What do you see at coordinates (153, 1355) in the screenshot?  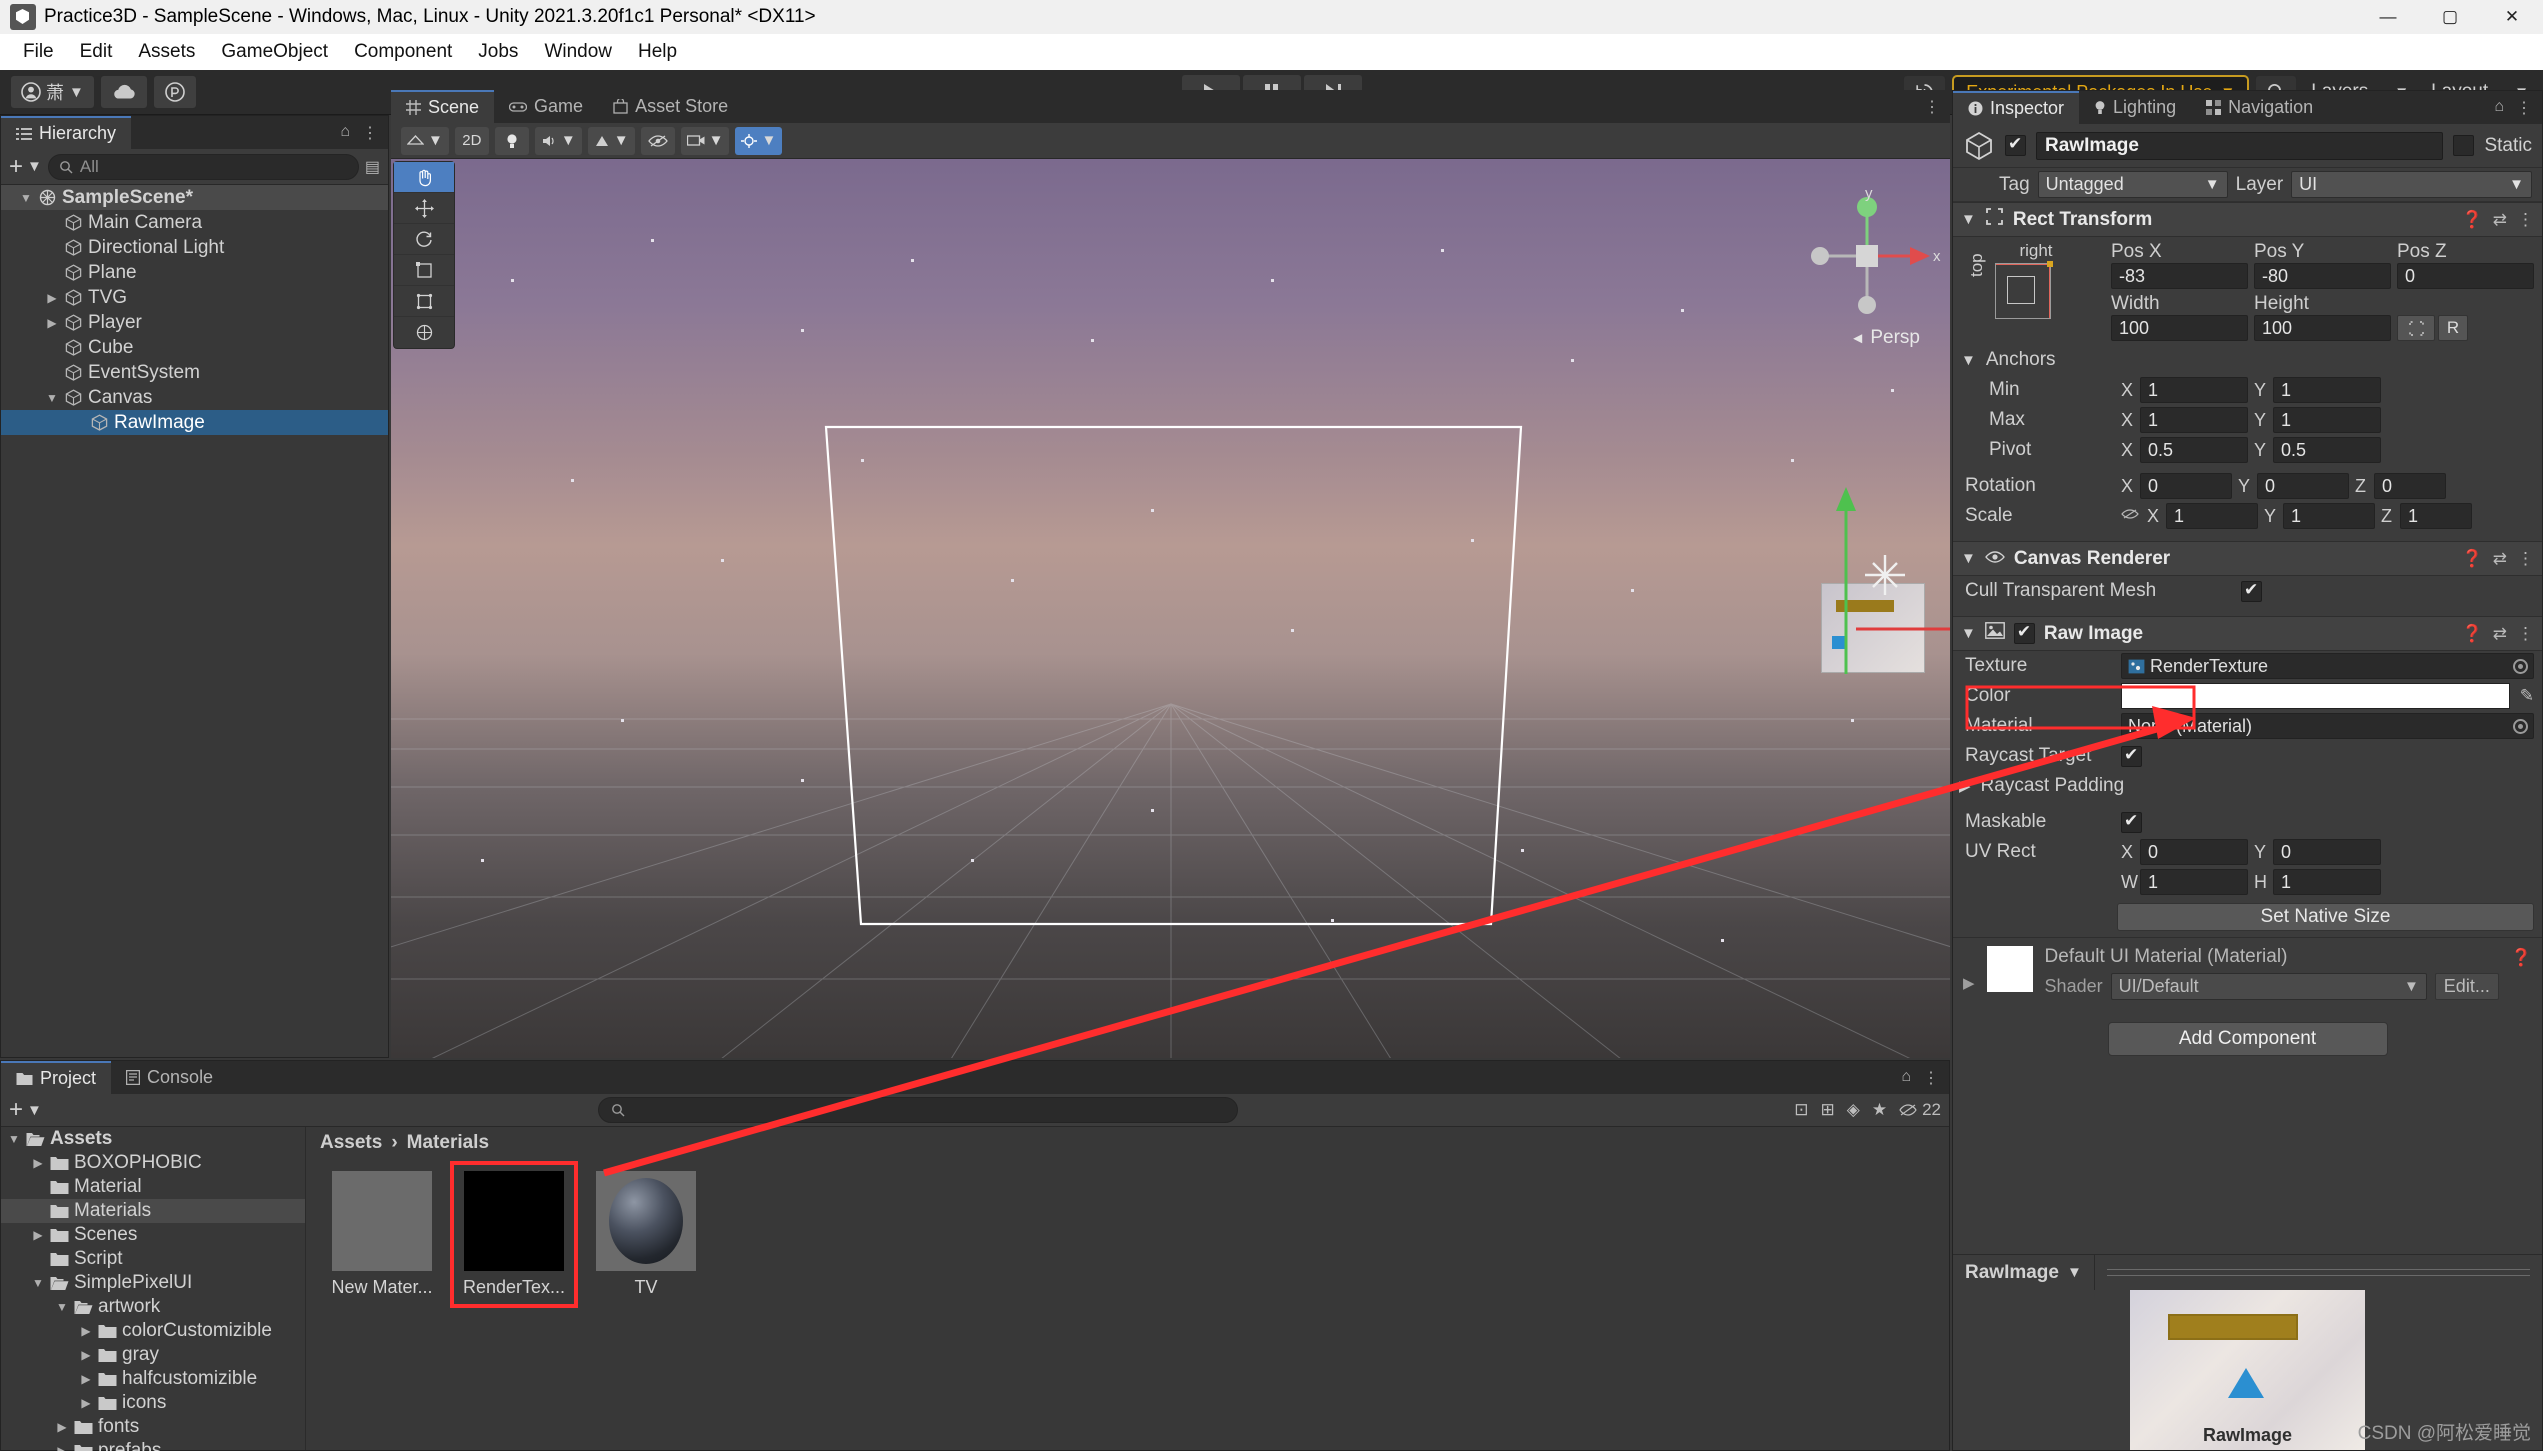 I see `project-folder-gray: ▶ gray` at bounding box center [153, 1355].